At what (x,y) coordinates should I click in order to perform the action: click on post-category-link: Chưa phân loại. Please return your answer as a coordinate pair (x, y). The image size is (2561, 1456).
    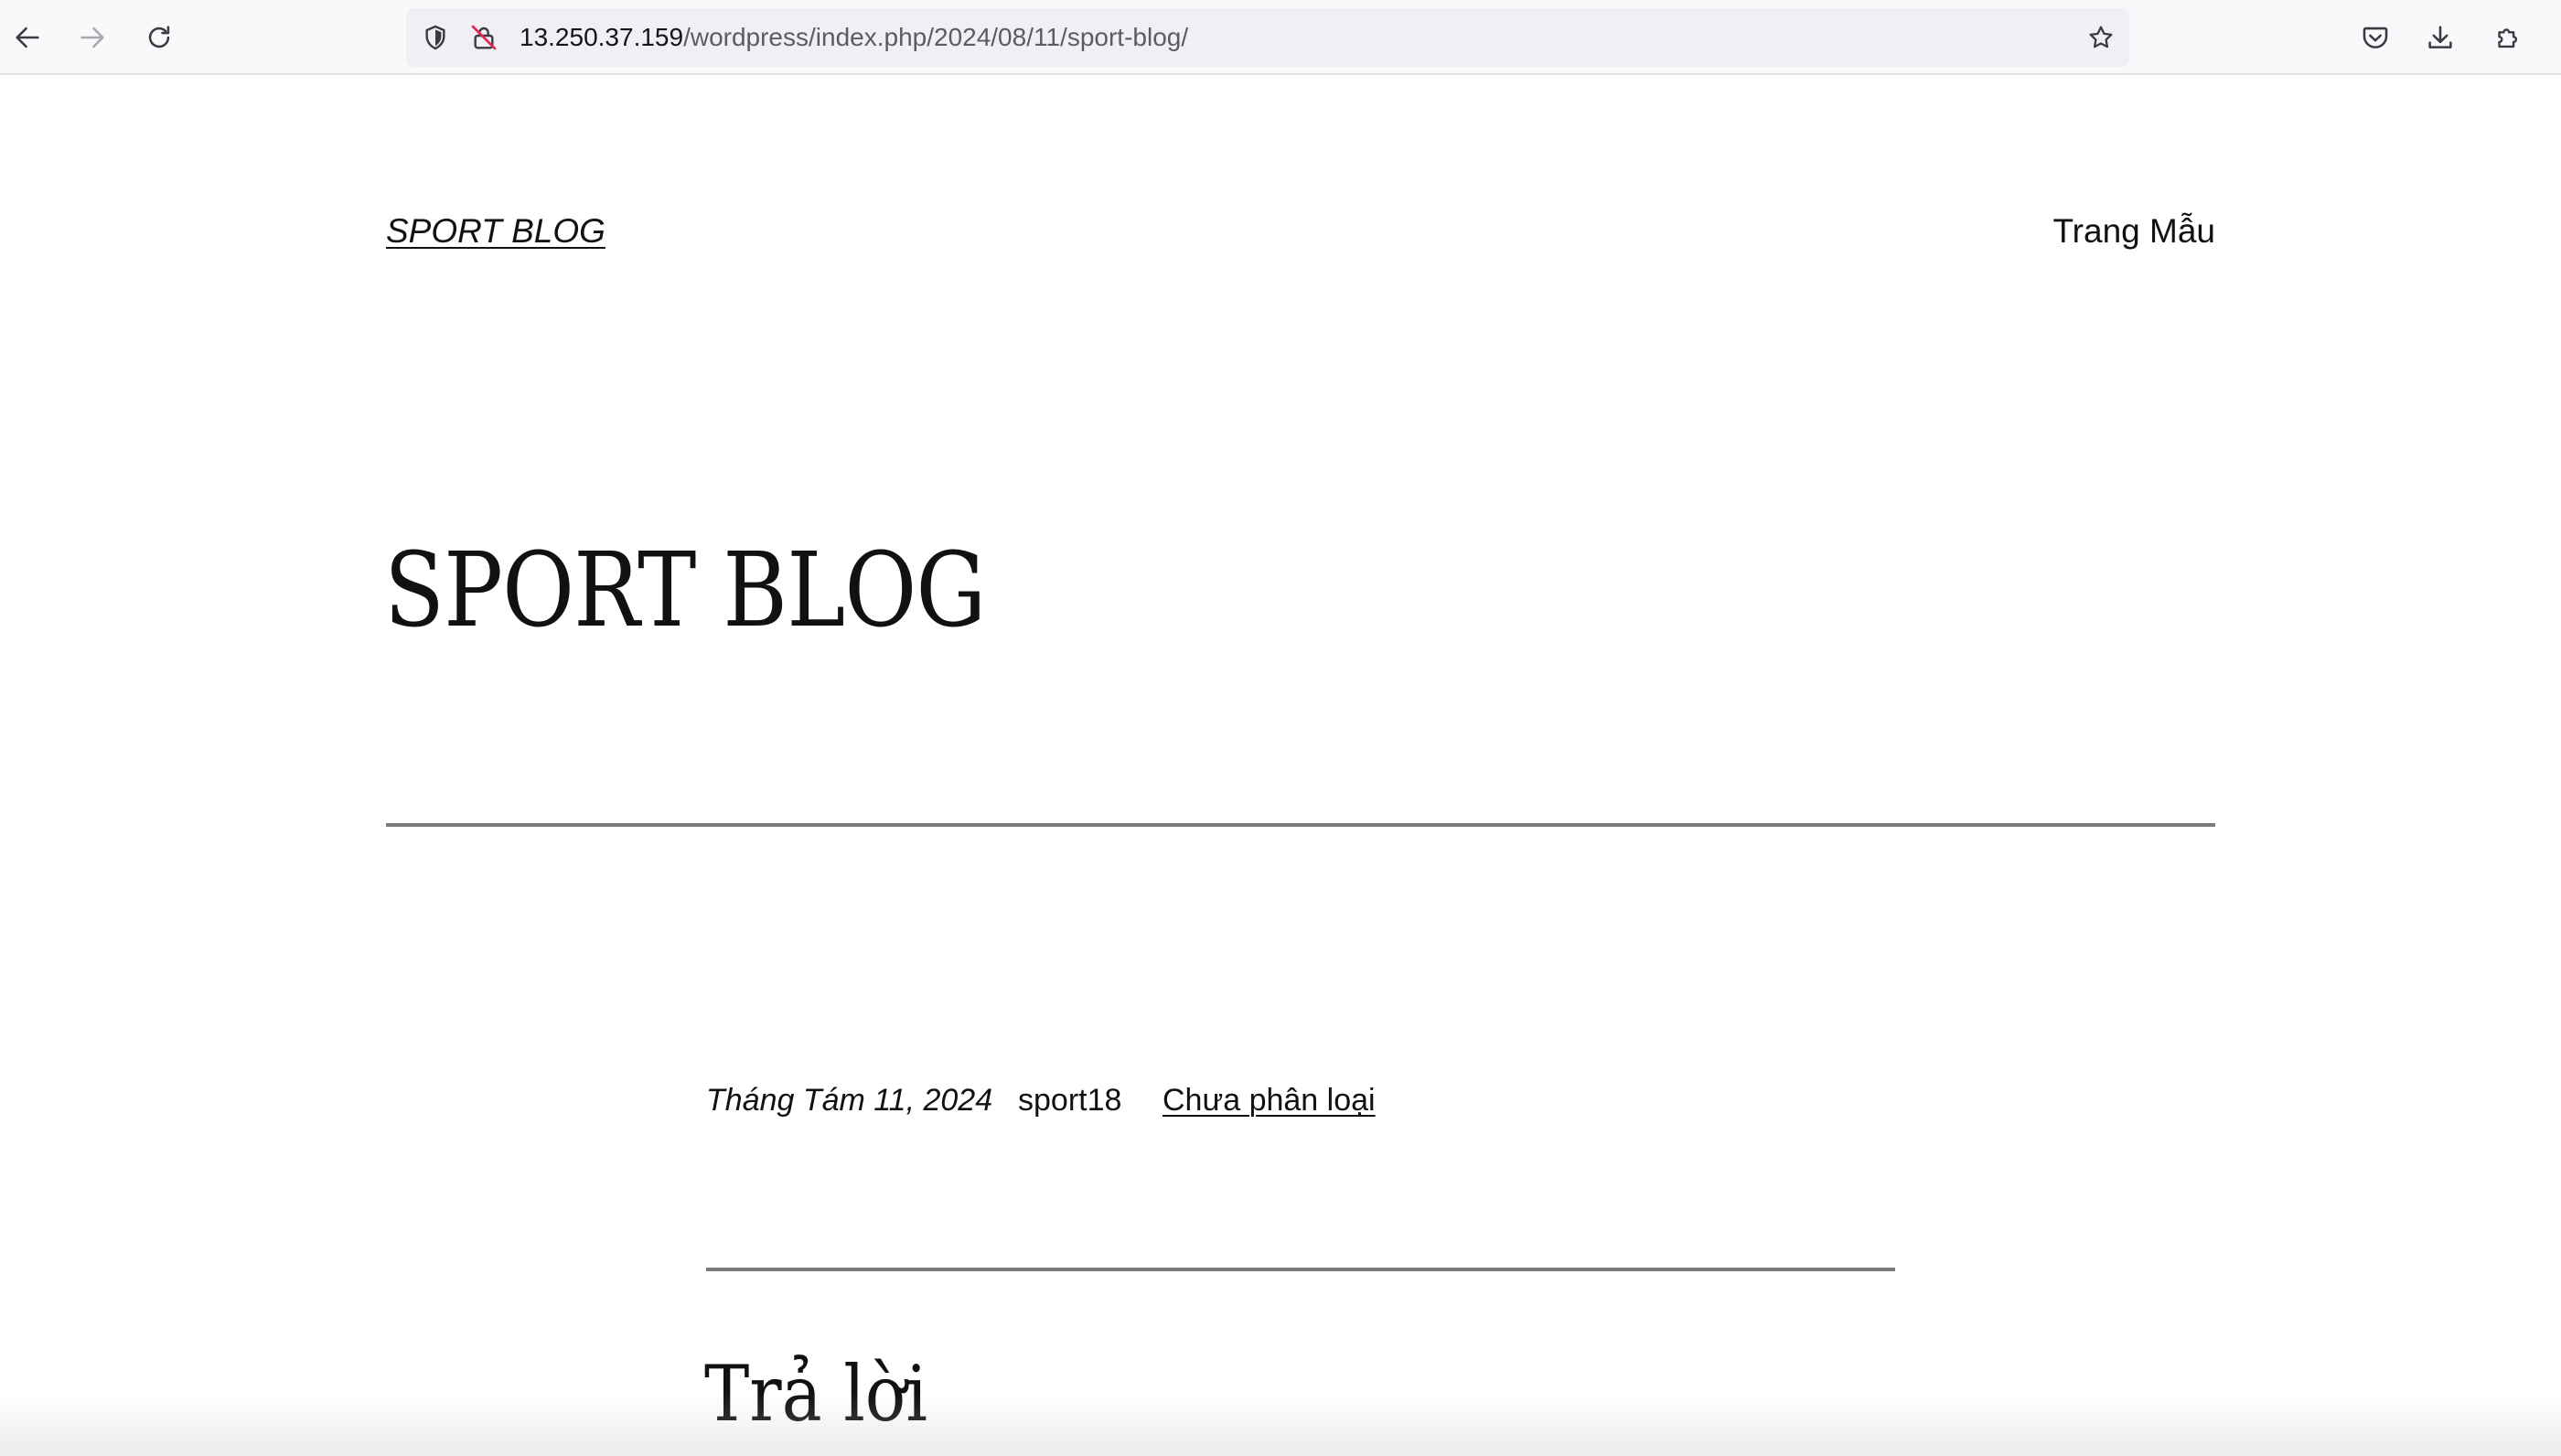
    Looking at the image, I should click on (1269, 1101).